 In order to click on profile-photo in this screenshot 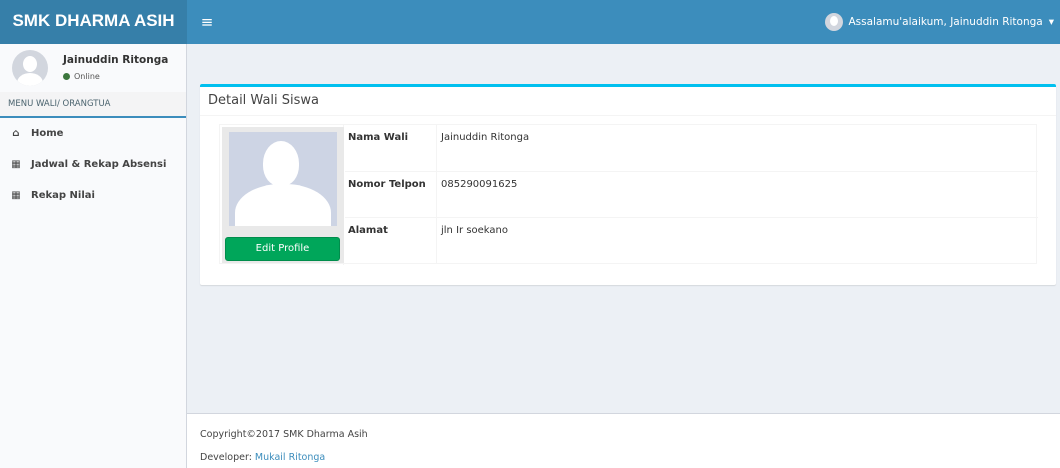, I will do `click(283, 179)`.